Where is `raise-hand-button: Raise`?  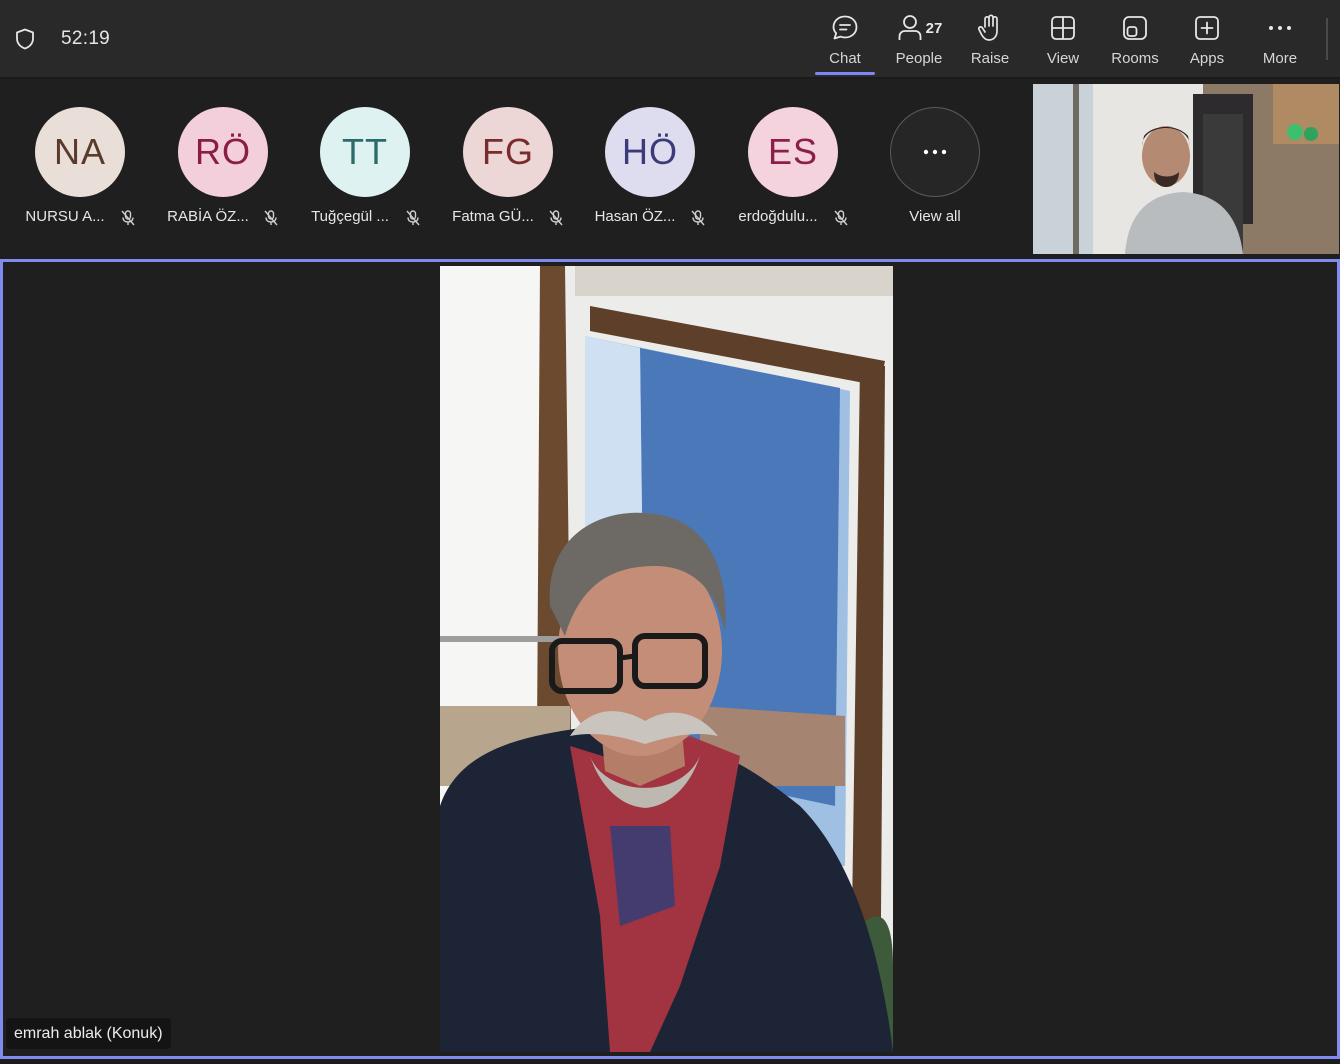
raise-hand-button: Raise is located at coordinates (990, 42).